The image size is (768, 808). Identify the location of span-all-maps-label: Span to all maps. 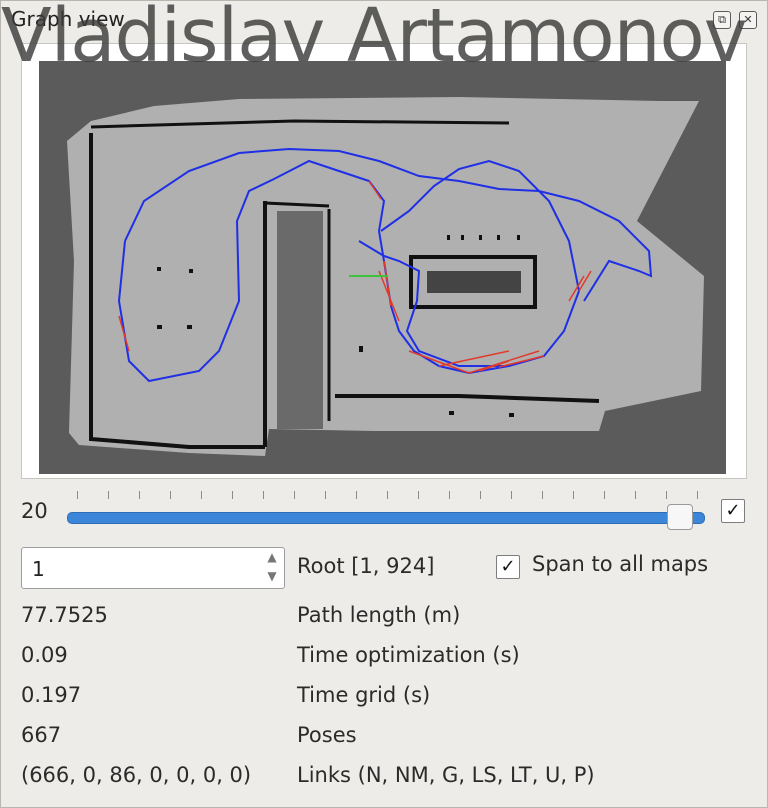
(620, 564).